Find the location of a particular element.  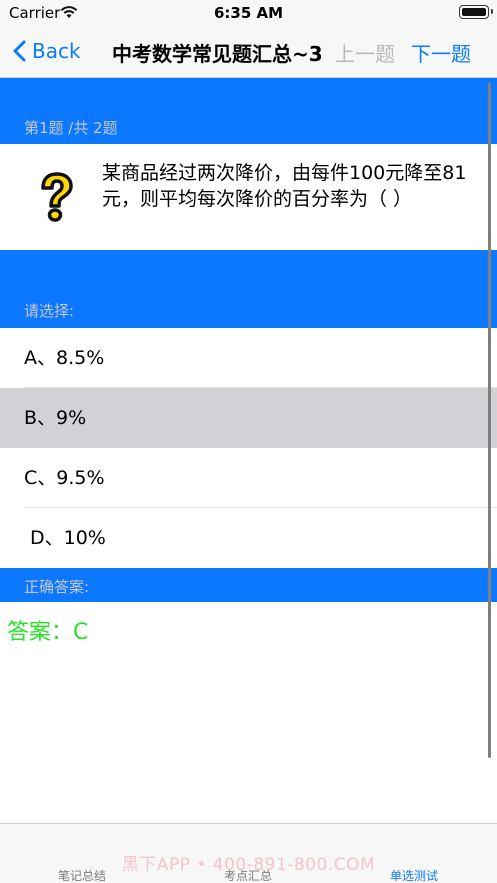

tab-notes-summary: 笔记总结 is located at coordinates (82, 875).